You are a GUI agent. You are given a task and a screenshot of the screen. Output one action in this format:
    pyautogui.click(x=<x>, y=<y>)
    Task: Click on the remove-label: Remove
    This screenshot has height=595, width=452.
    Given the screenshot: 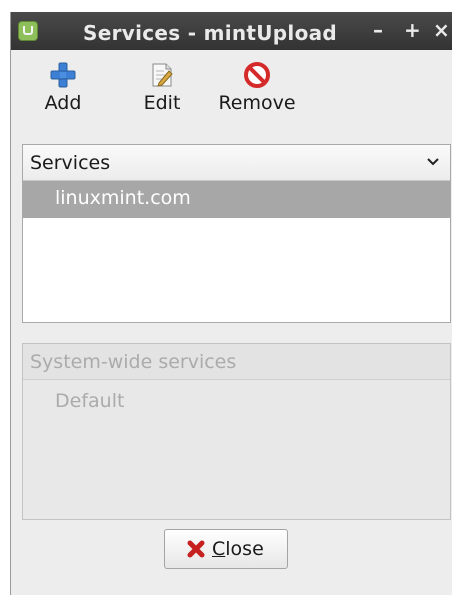 What is the action you would take?
    pyautogui.click(x=257, y=103)
    